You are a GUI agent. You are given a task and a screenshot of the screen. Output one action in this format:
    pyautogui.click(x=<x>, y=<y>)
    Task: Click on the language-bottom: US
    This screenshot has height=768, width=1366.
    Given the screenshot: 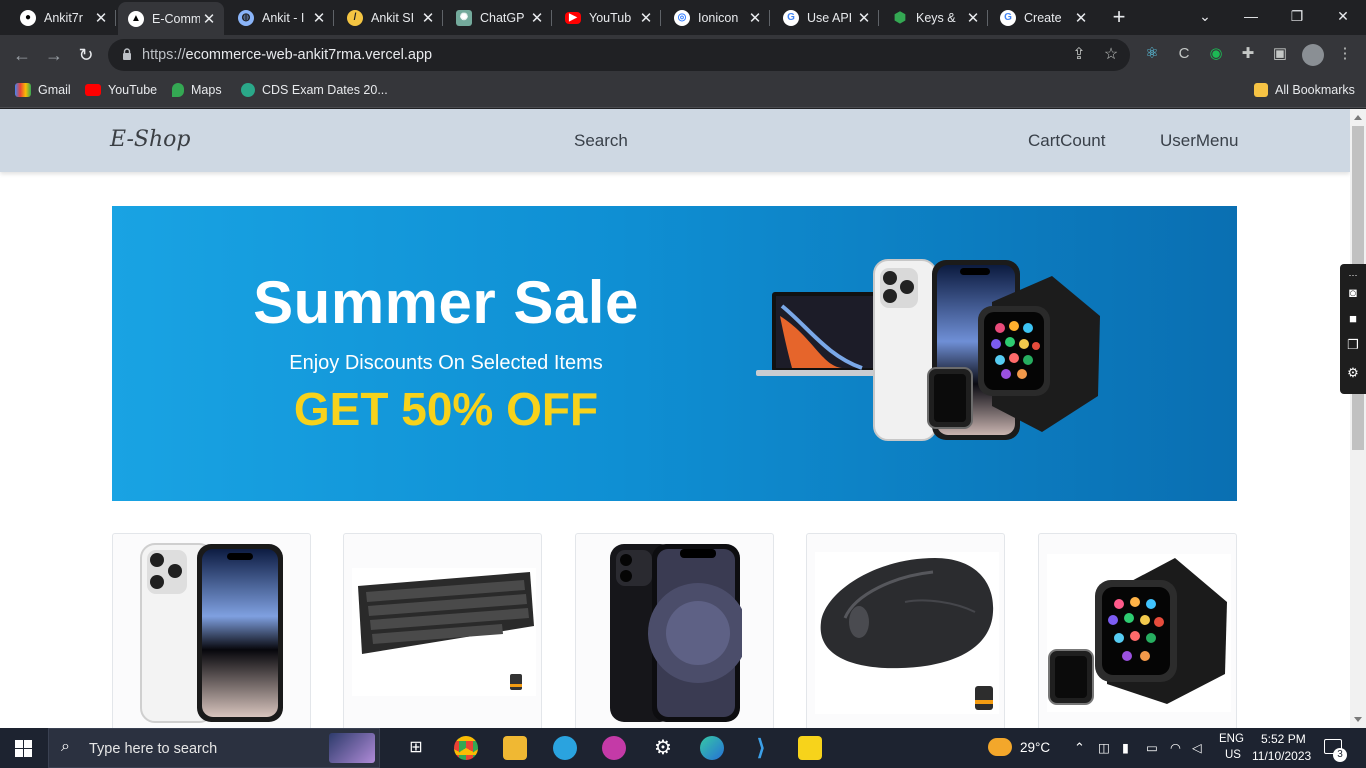 What is the action you would take?
    pyautogui.click(x=1233, y=755)
    